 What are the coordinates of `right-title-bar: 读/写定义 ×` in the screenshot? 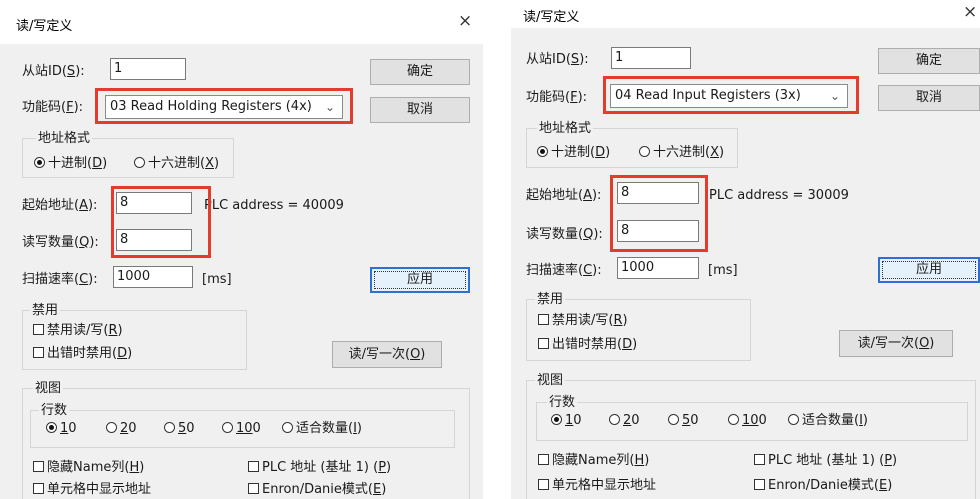 It's located at (745, 14).